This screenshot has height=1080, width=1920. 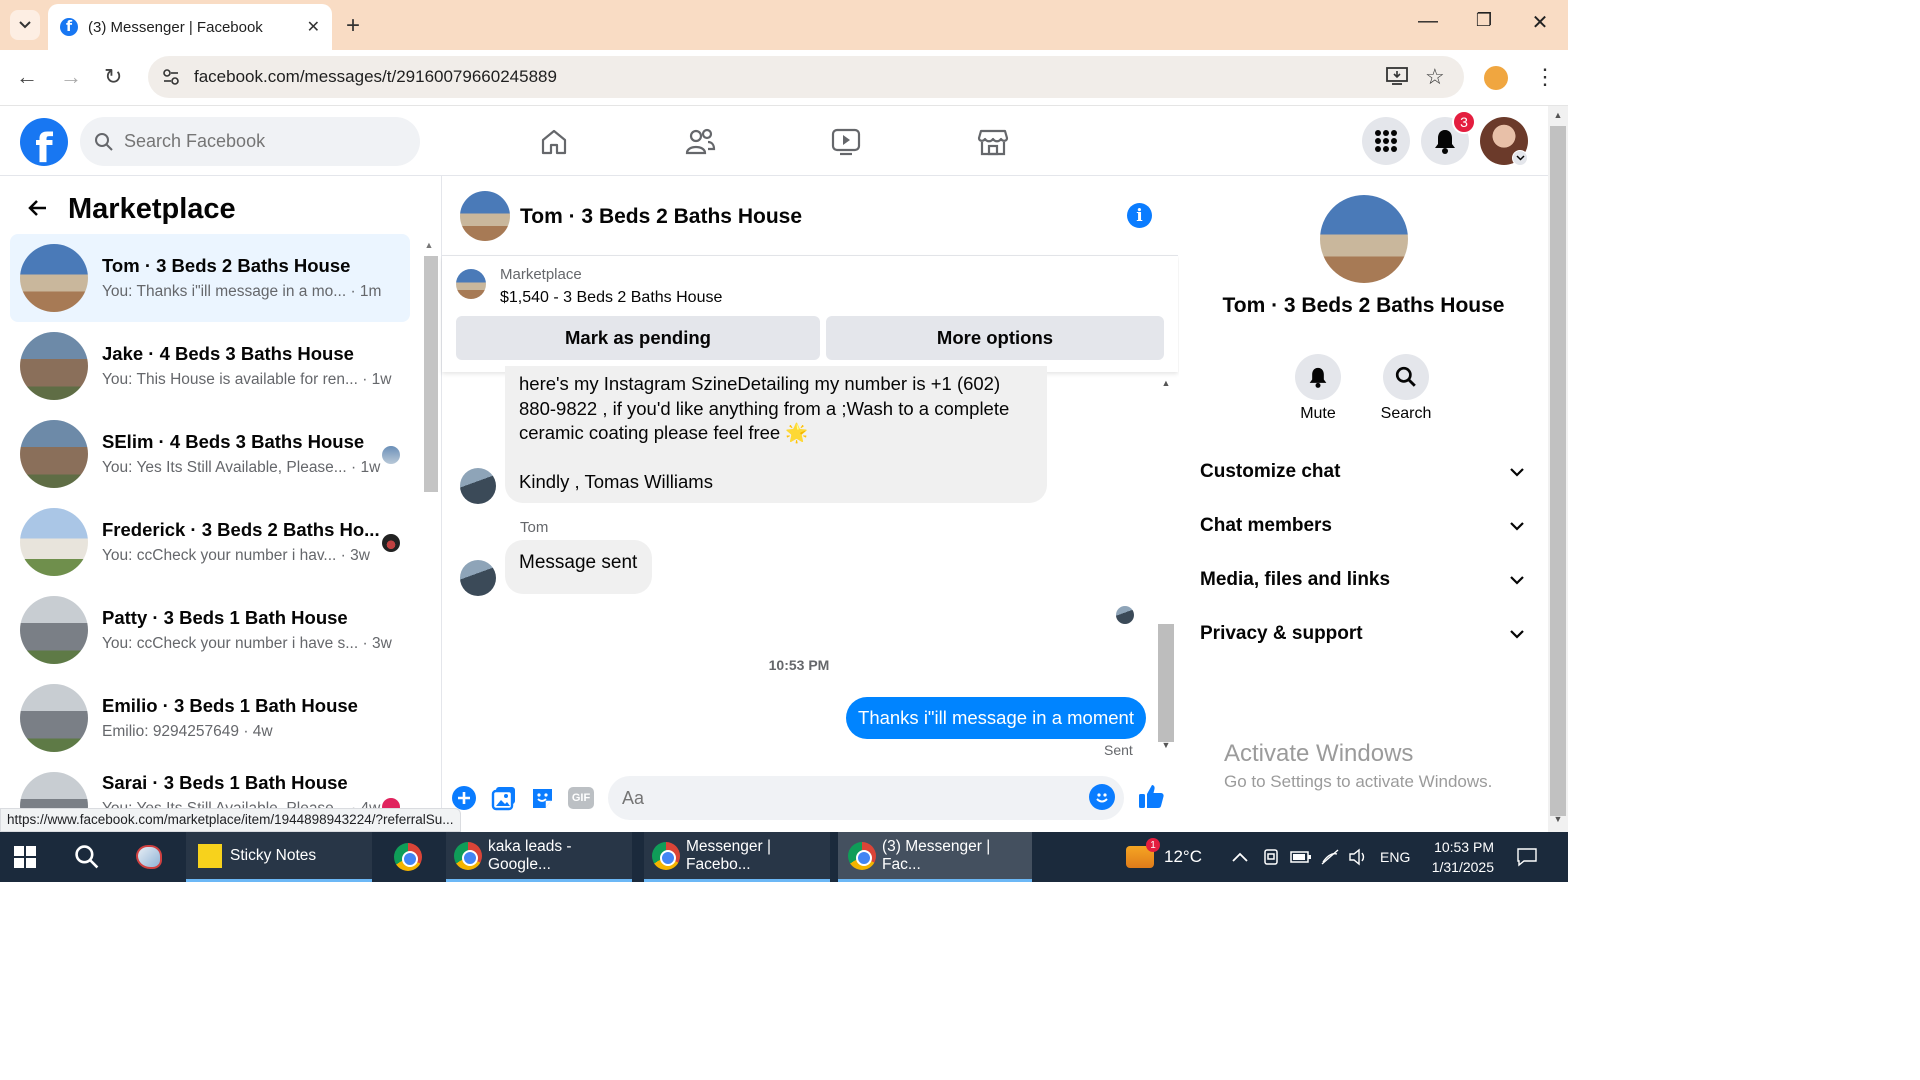 I want to click on wifi-icon, so click(x=1330, y=857).